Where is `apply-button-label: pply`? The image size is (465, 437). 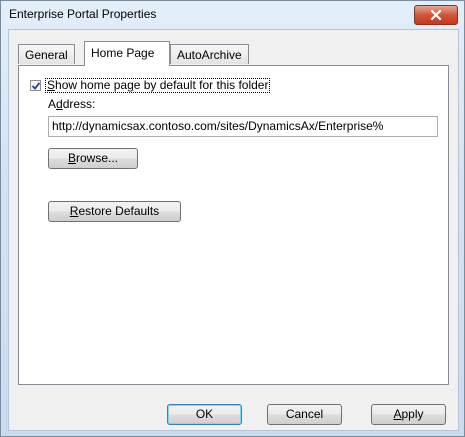
apply-button-label: pply is located at coordinates (412, 414).